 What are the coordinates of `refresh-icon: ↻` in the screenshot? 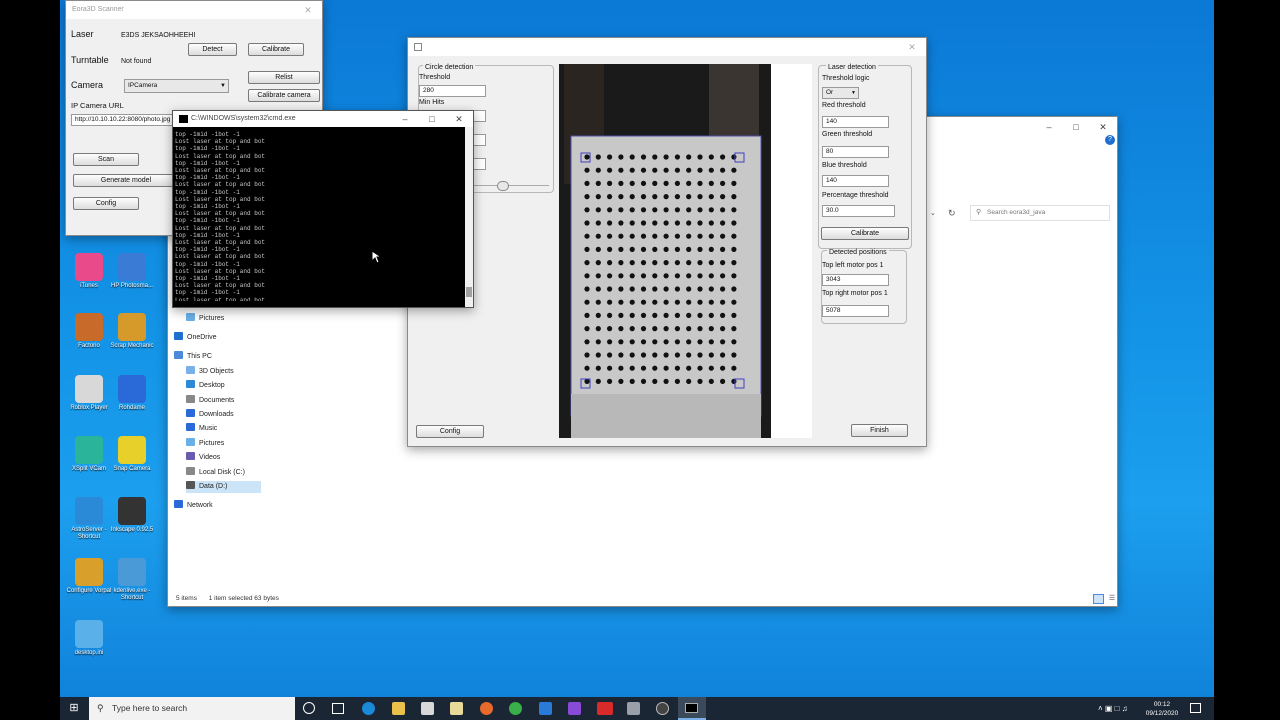 It's located at (952, 213).